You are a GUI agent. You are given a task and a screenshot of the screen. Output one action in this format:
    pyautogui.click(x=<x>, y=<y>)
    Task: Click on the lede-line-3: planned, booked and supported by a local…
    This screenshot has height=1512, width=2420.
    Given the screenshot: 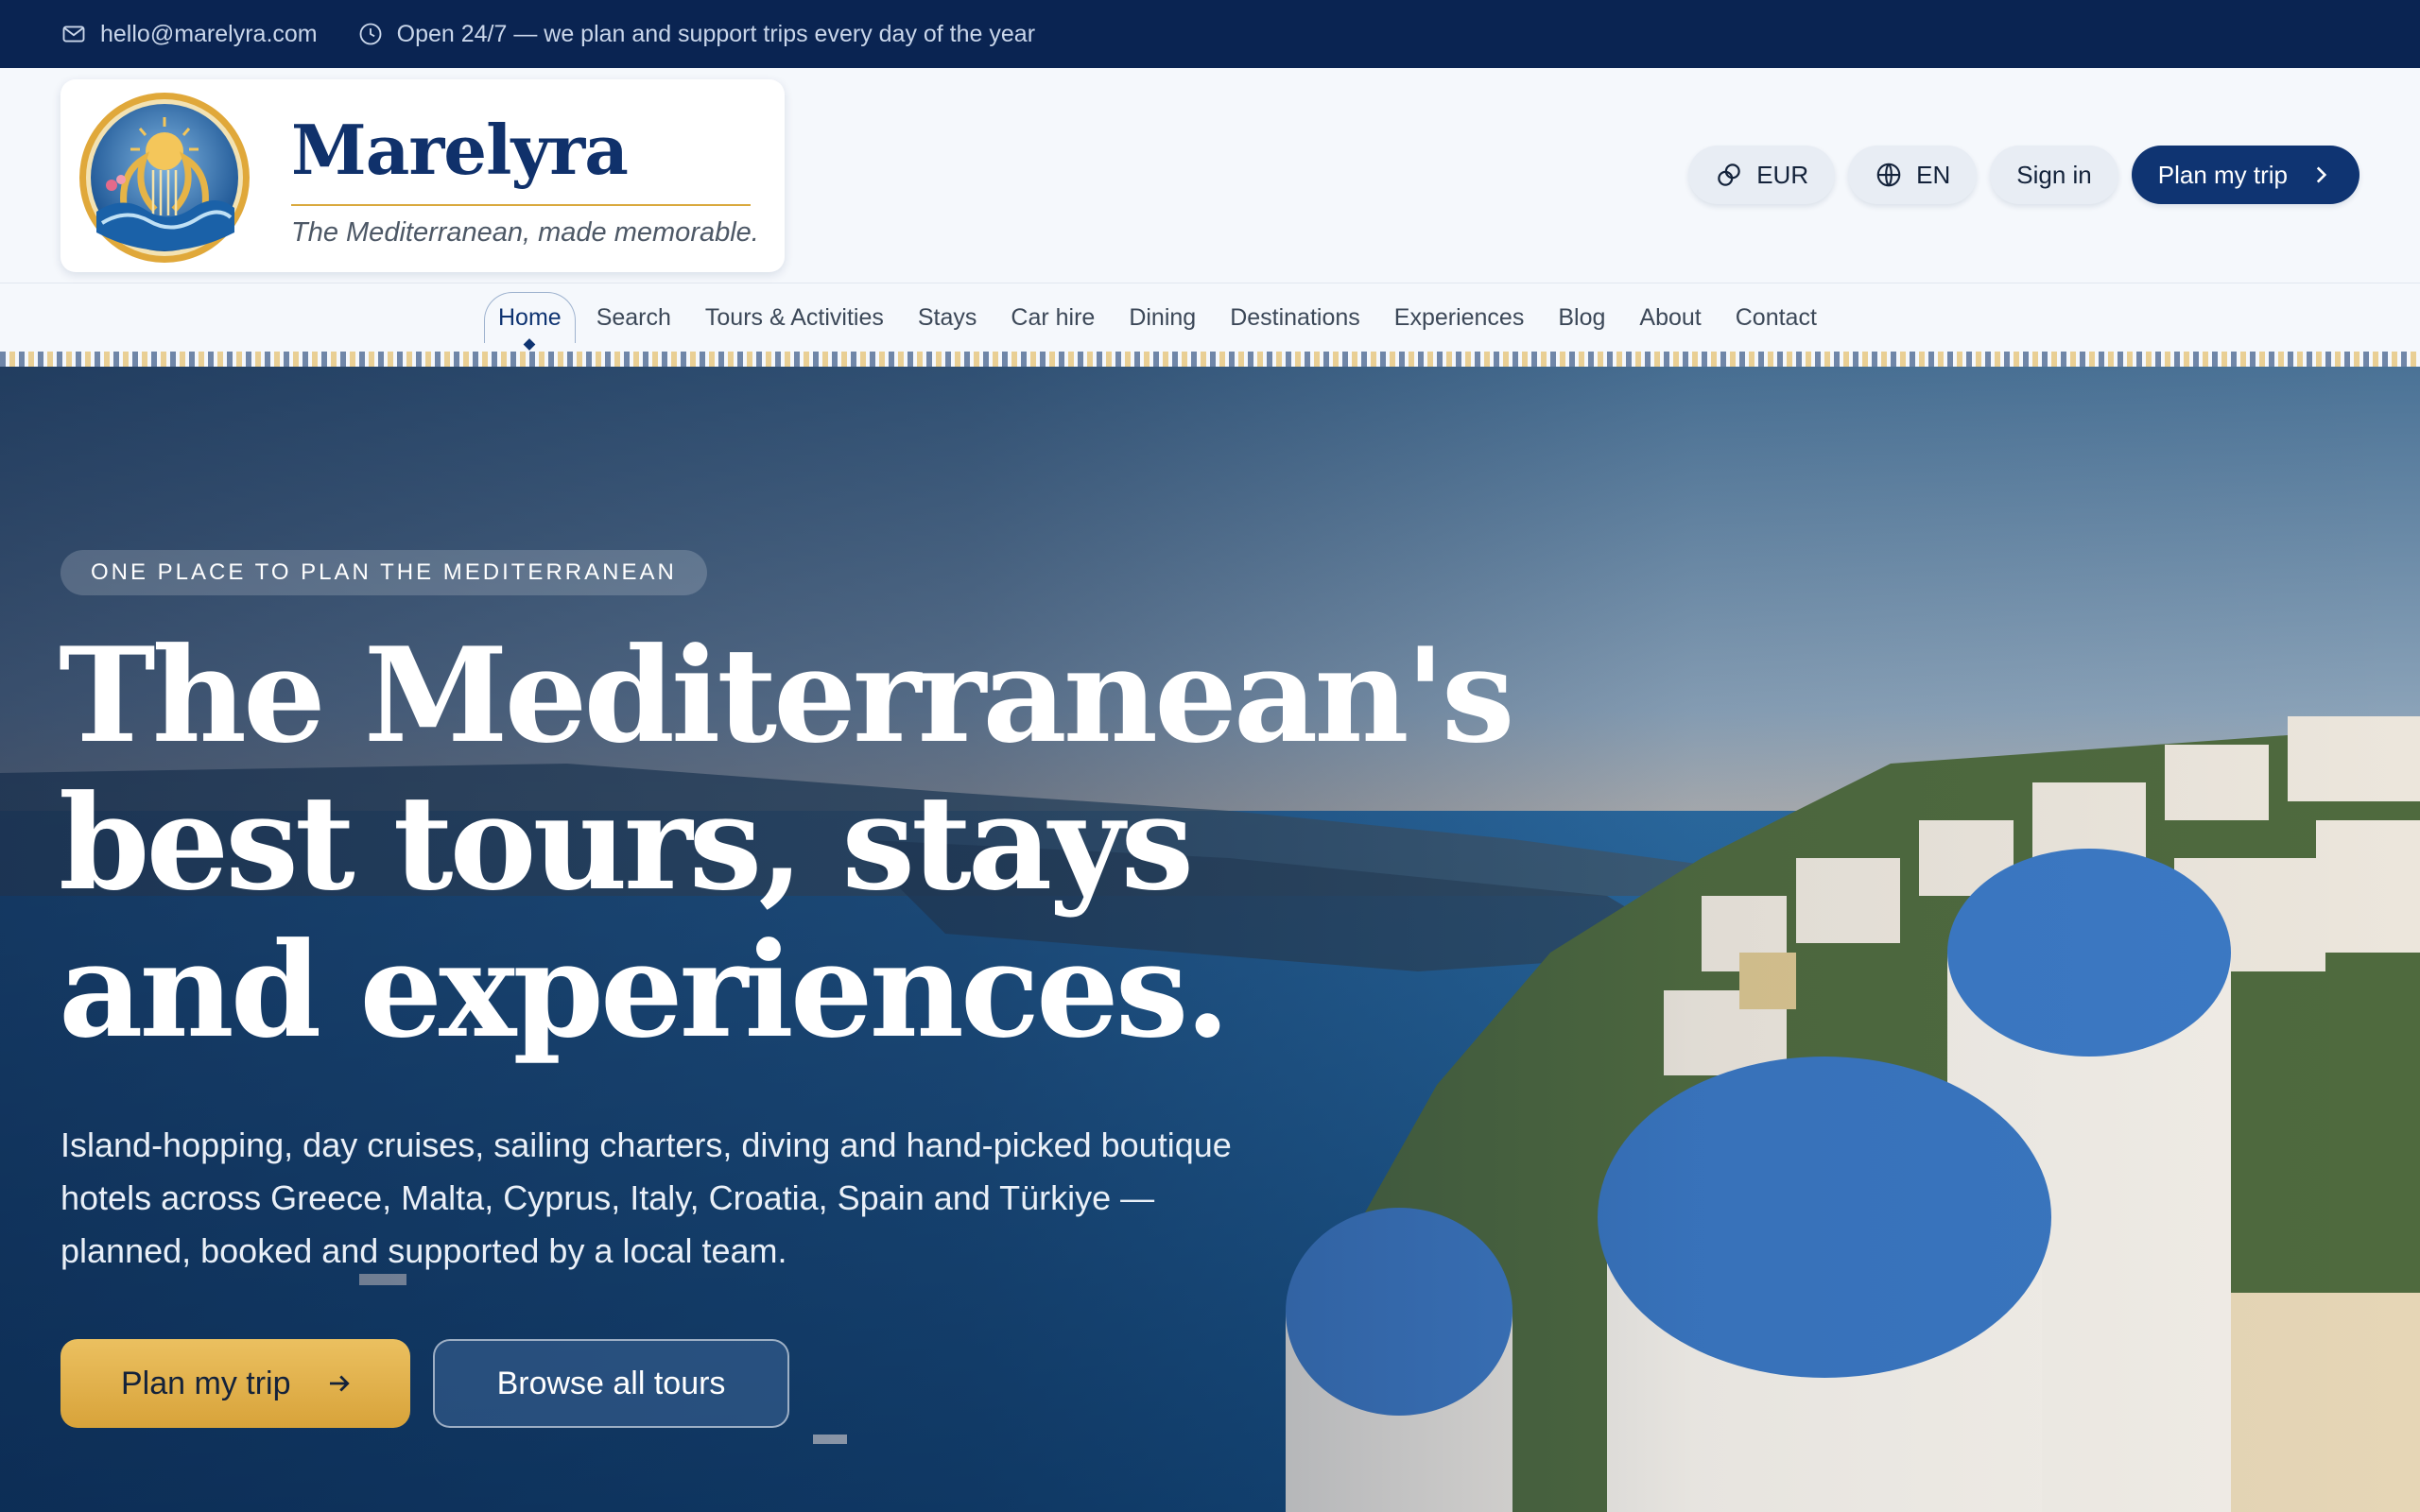 What is the action you would take?
    pyautogui.click(x=423, y=1250)
    